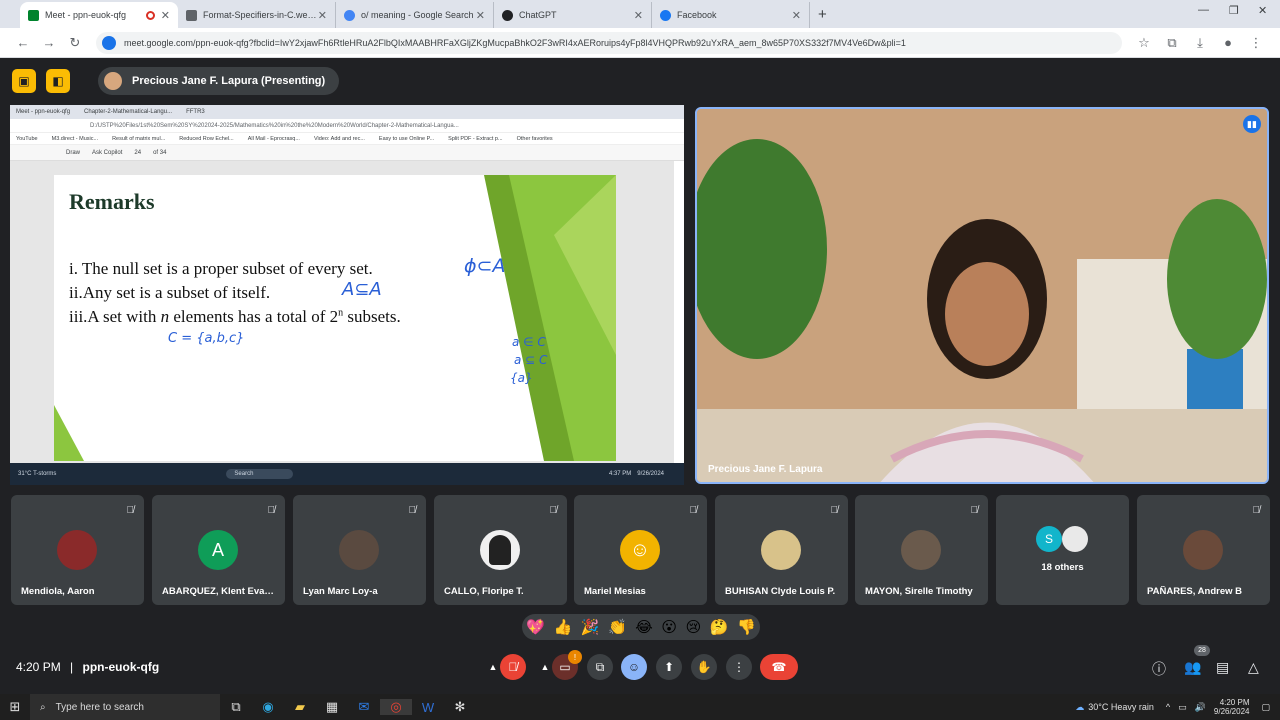 The height and width of the screenshot is (720, 1280). What do you see at coordinates (650, 474) in the screenshot?
I see `shared-date: 9/26/2024` at bounding box center [650, 474].